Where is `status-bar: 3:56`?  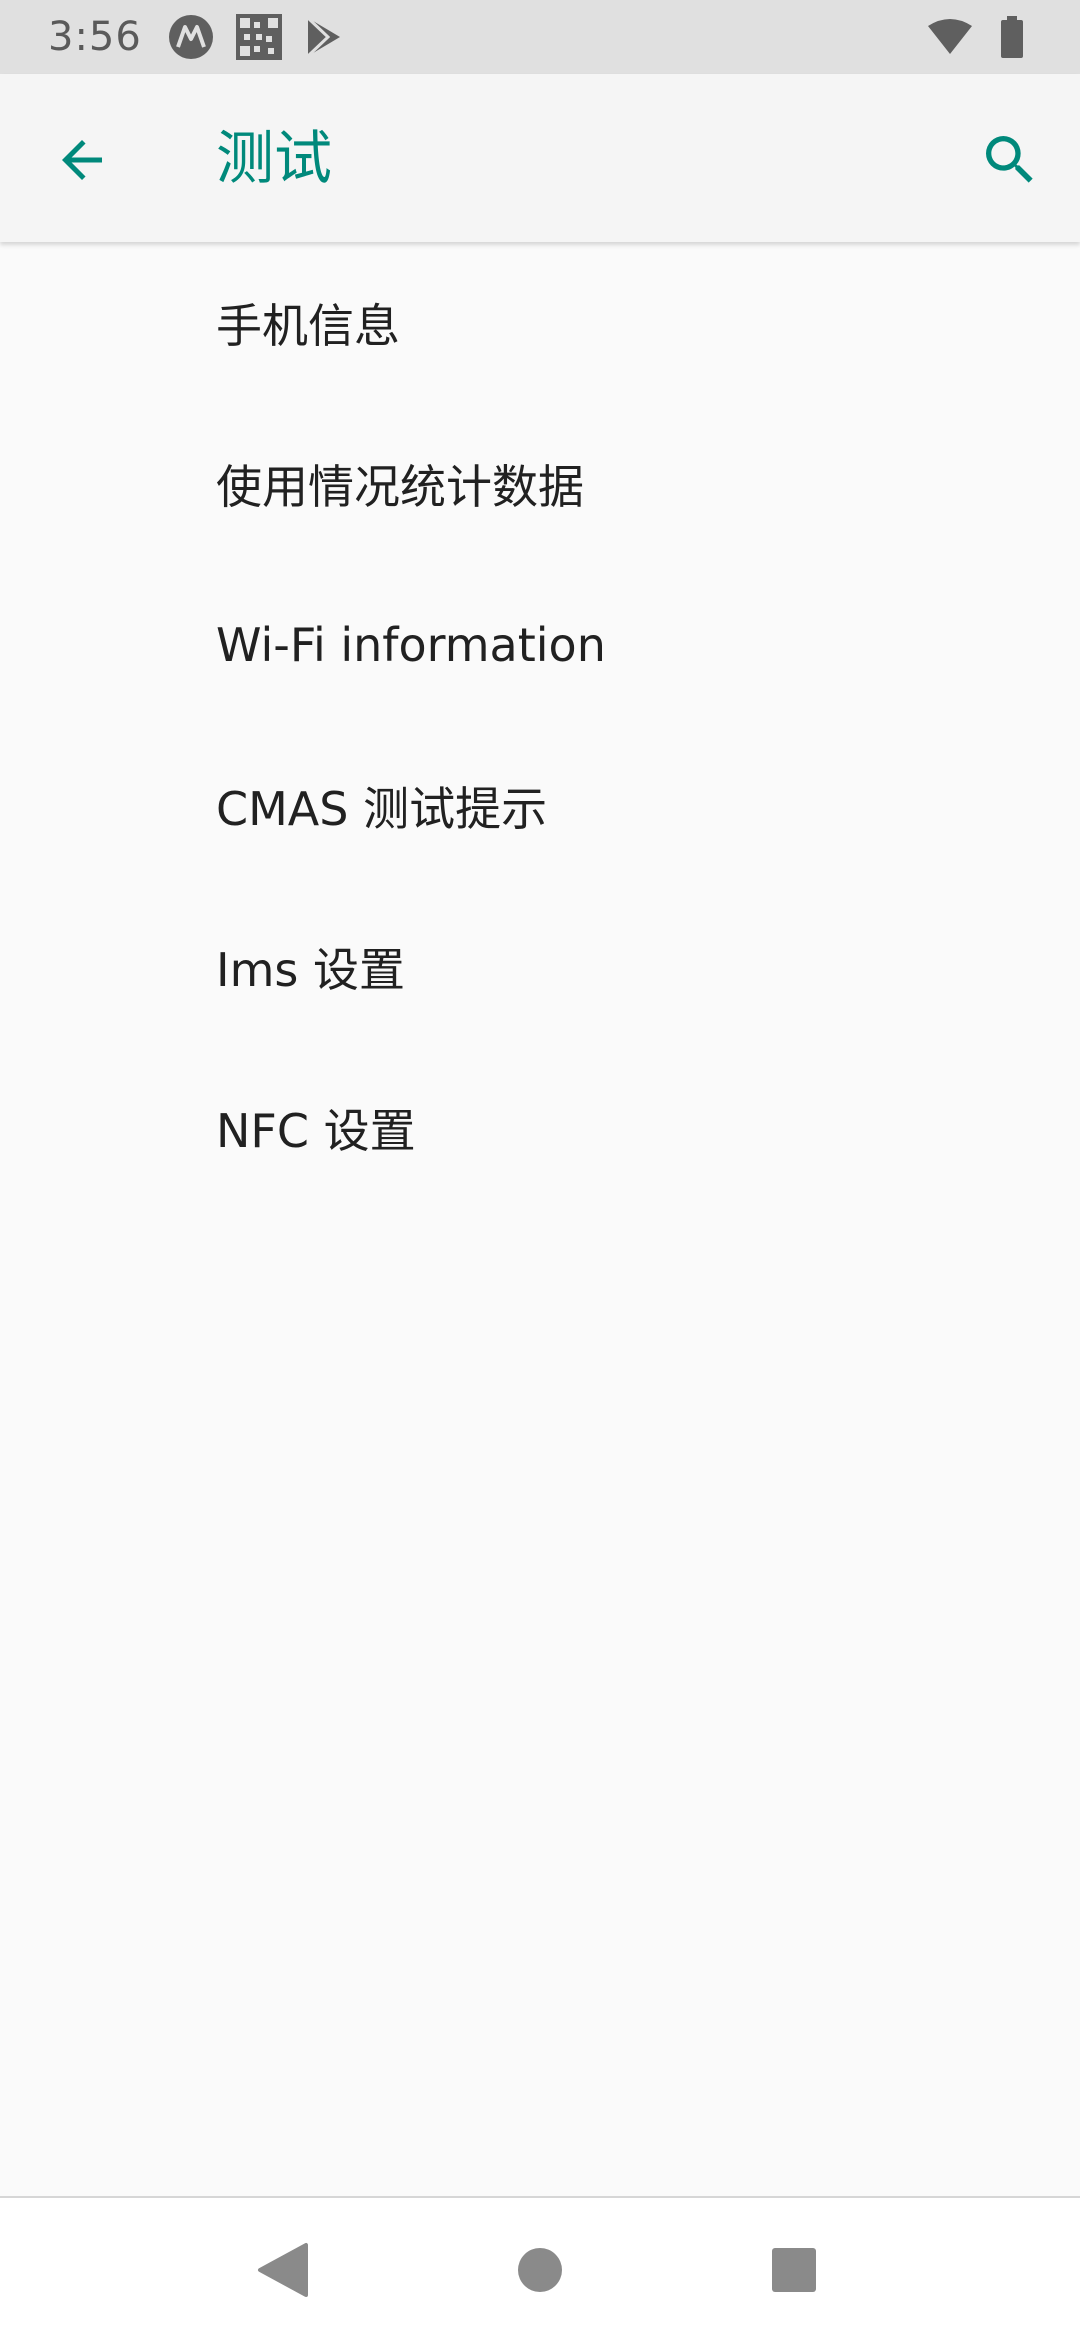 status-bar: 3:56 is located at coordinates (540, 37).